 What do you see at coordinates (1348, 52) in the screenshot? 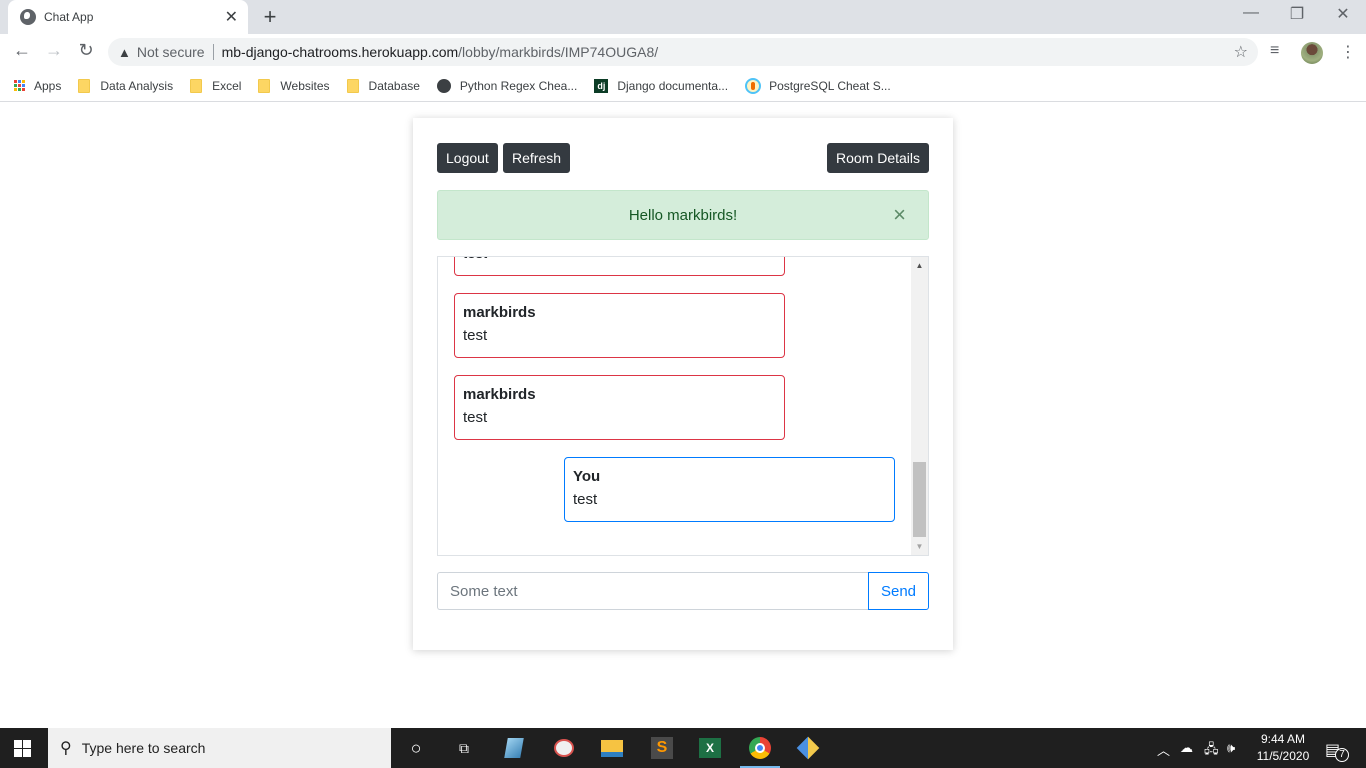
I see `menu-kebab-icon: ⋮` at bounding box center [1348, 52].